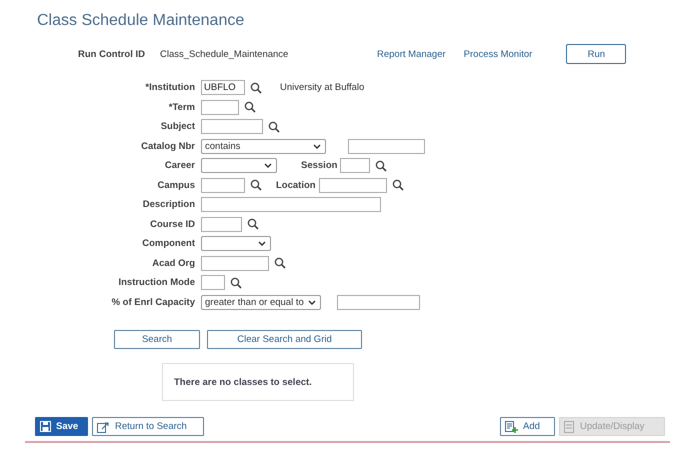 This screenshot has height=467, width=680. Describe the element at coordinates (167, 146) in the screenshot. I see `field-label: Catalog Nbr` at that location.